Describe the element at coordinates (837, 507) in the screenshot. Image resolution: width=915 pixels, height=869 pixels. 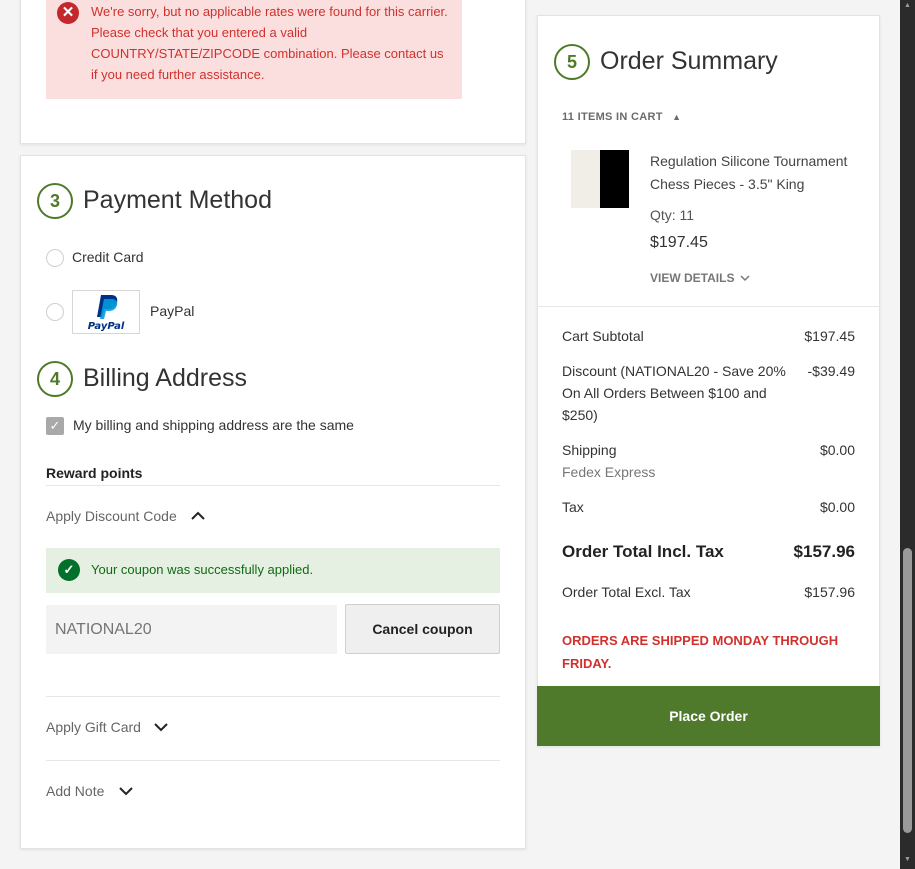
I see `tax-value: $0.00` at that location.